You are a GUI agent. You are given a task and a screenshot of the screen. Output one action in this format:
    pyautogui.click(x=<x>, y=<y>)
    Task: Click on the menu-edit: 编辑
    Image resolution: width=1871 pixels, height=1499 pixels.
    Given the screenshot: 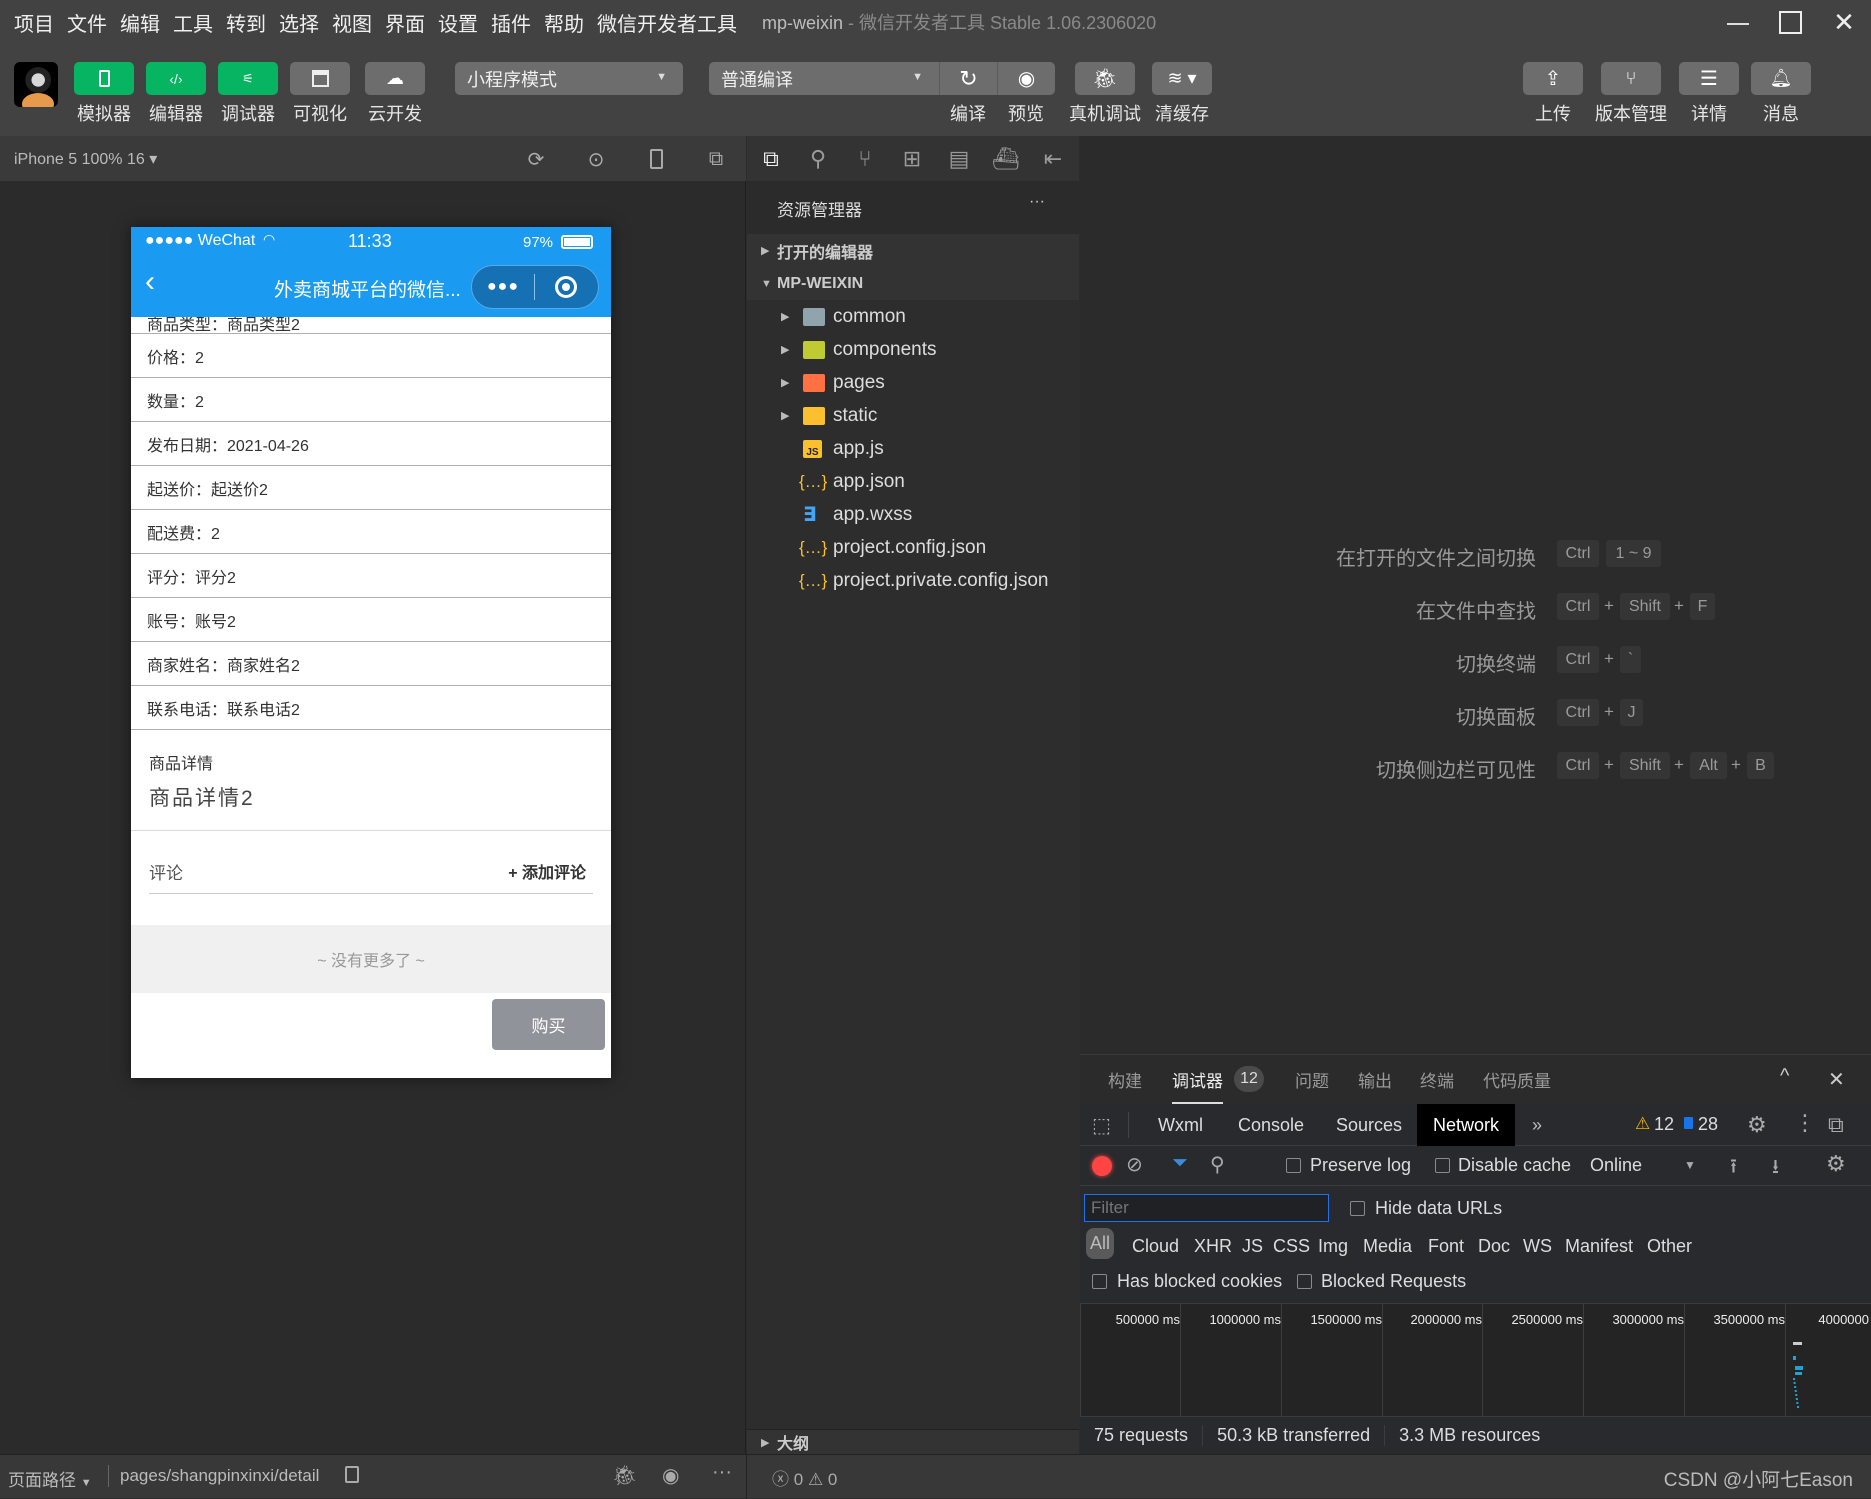 What is the action you would take?
    pyautogui.click(x=140, y=22)
    